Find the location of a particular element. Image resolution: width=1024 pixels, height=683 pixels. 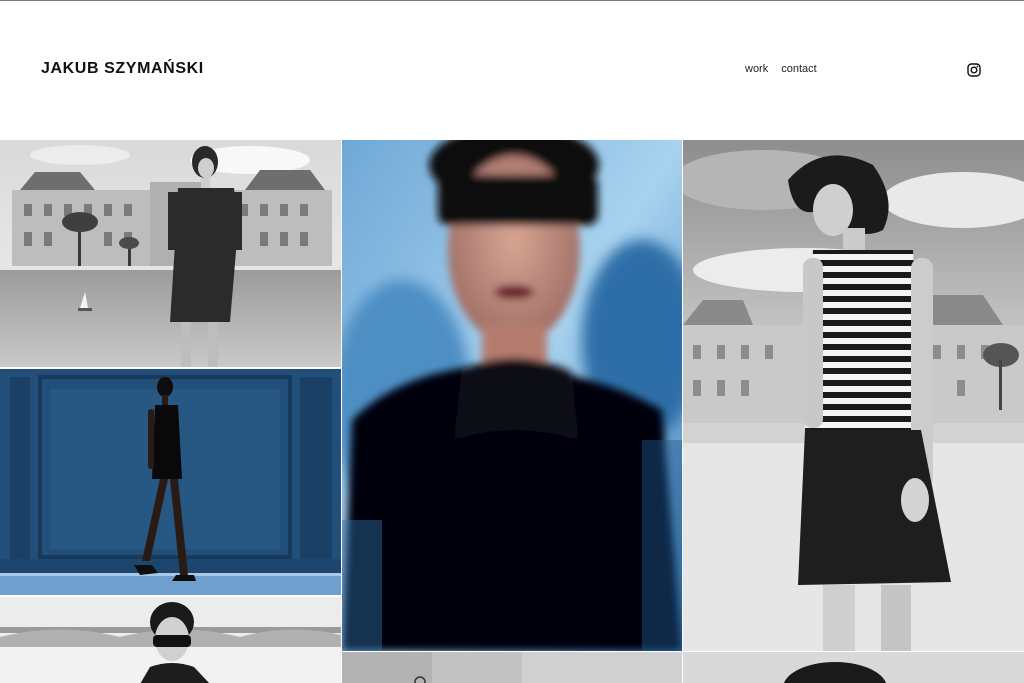

instagram-icon is located at coordinates (974, 70).